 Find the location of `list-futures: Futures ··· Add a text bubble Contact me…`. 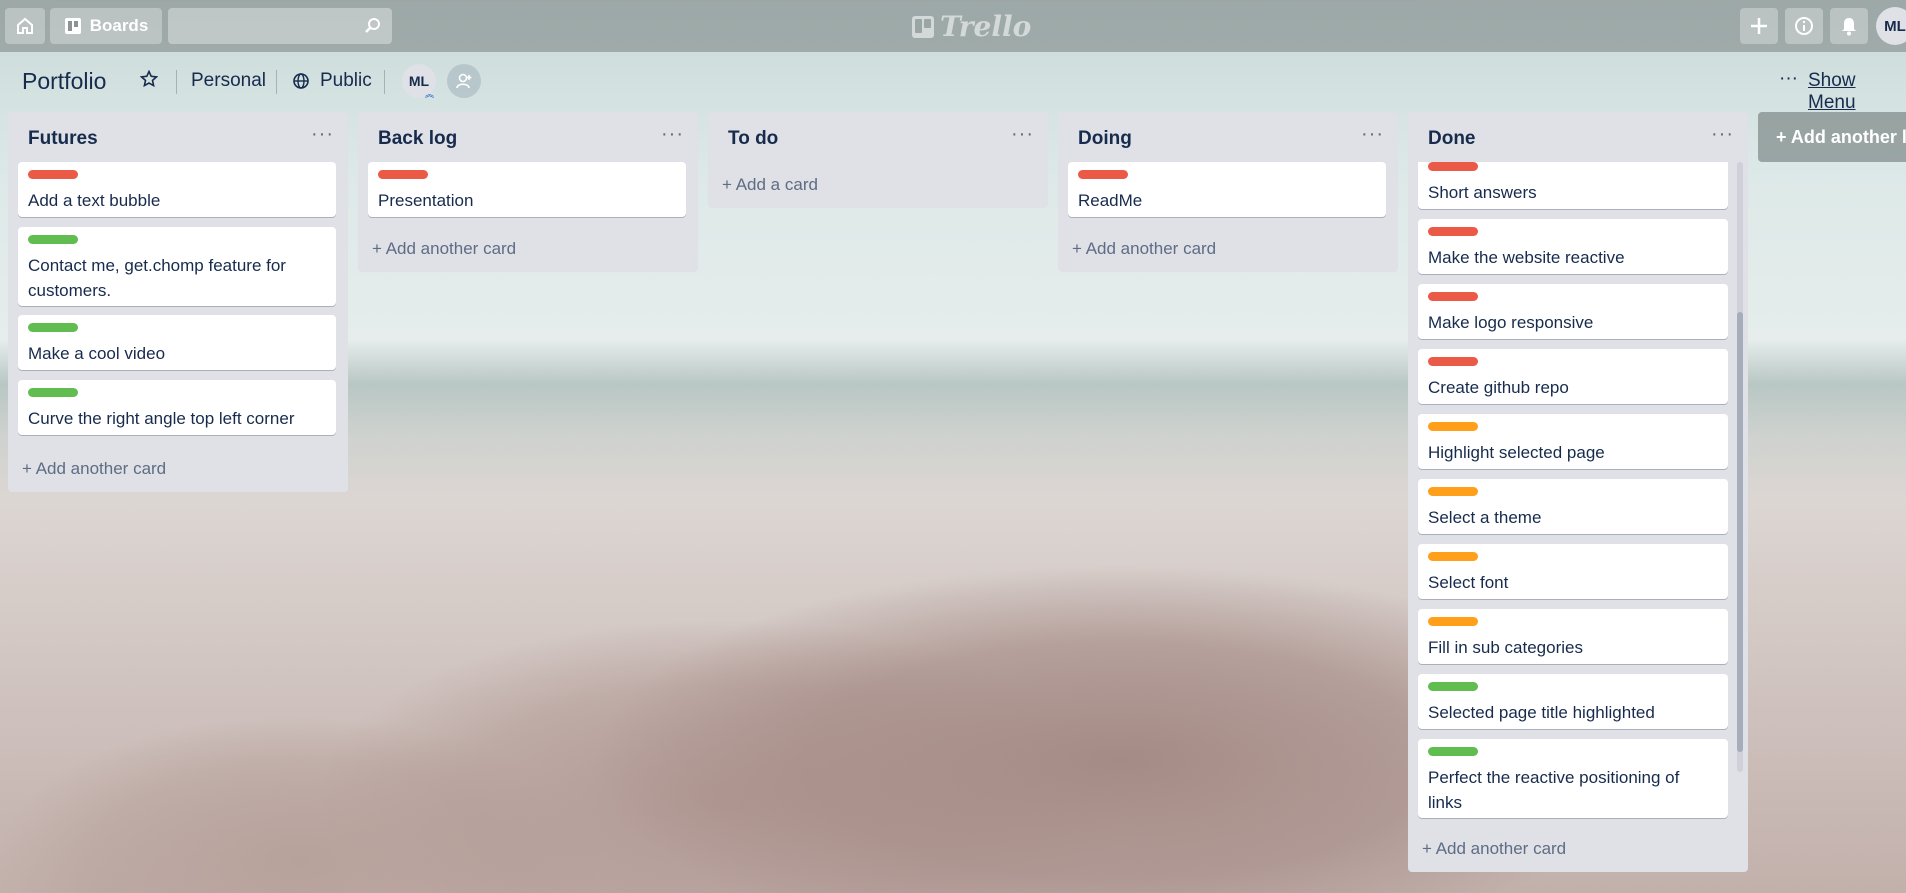

list-futures: Futures ··· Add a text bubble Contact me… is located at coordinates (178, 302).